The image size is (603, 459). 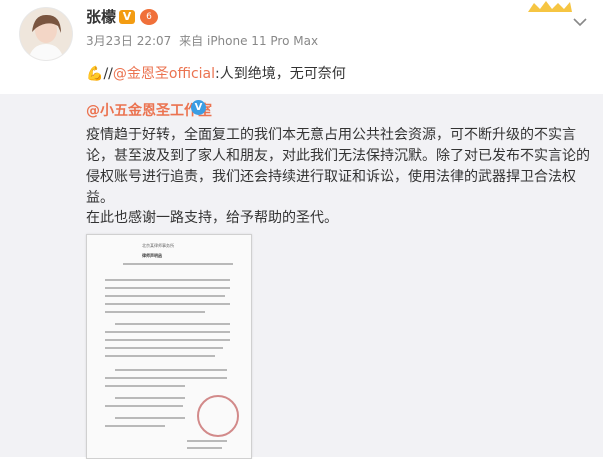 I want to click on post-date: 3月23日 22:07, so click(x=128, y=41).